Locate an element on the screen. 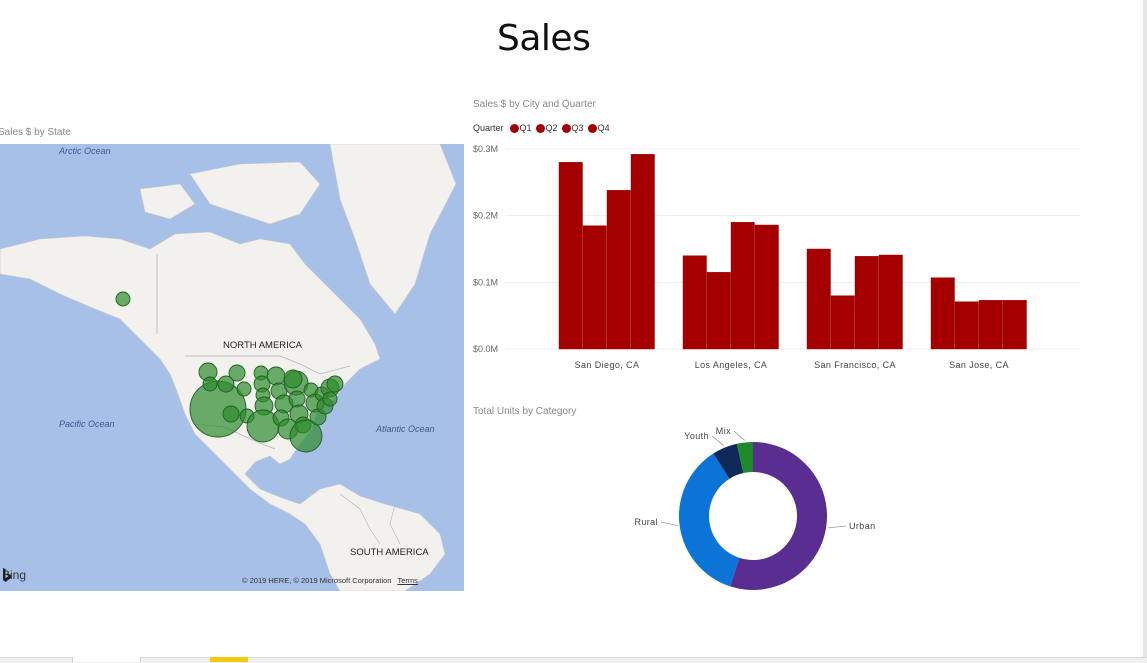 Image resolution: width=1147 pixels, height=663 pixels. donut-slice-youth is located at coordinates (728, 461).